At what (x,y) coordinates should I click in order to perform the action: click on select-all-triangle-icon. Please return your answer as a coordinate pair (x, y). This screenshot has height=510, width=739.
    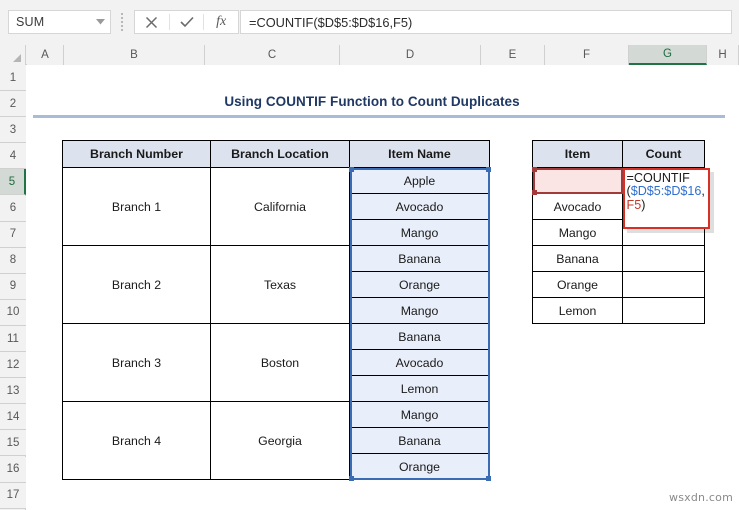
    Looking at the image, I should click on (17, 58).